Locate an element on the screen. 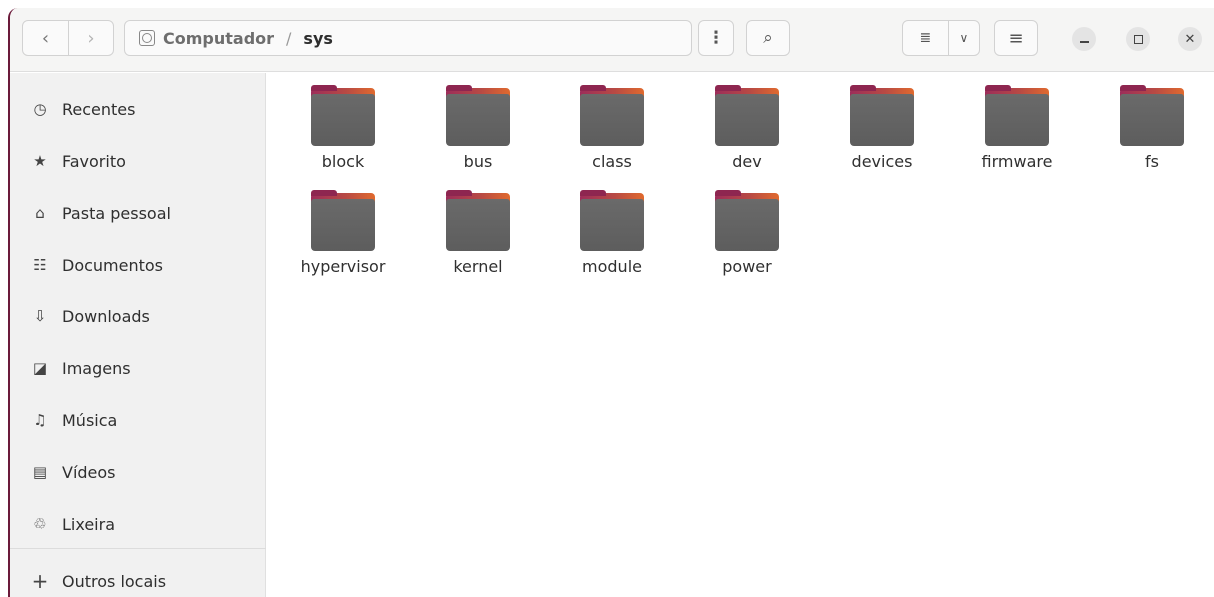 Image resolution: width=1214 pixels, height=597 pixels. folder-label: firmware is located at coordinates (1017, 161).